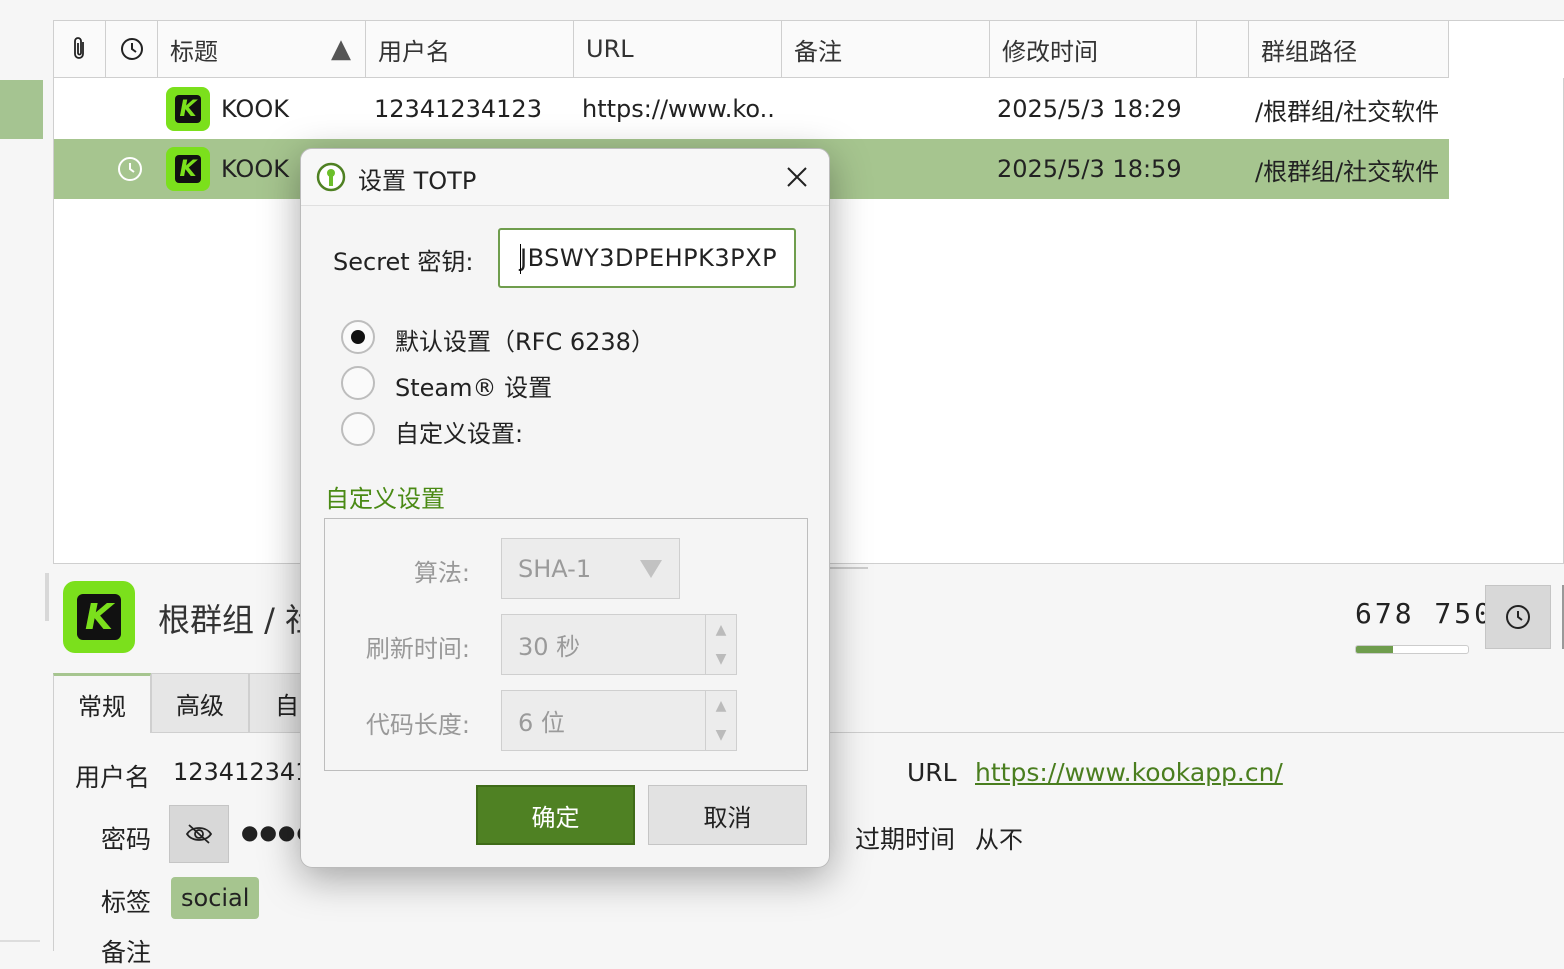 The width and height of the screenshot is (1564, 969). I want to click on column-header-attachment, so click(80, 49).